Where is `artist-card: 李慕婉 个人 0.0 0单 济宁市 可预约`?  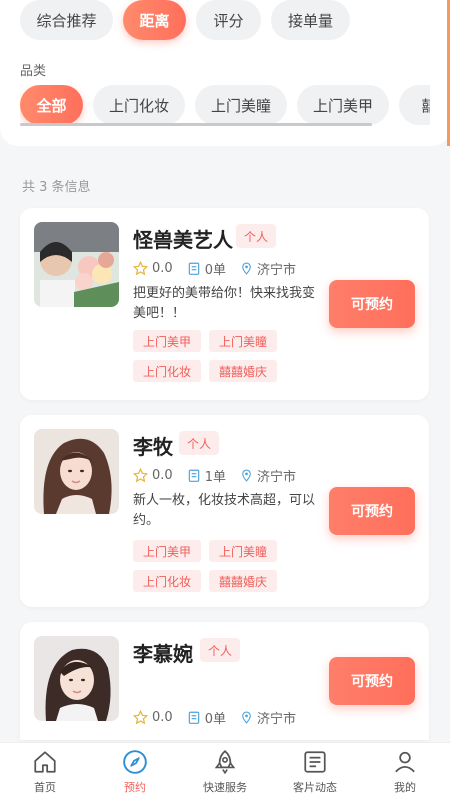 artist-card: 李慕婉 个人 0.0 0单 济宁市 可预约 is located at coordinates (224, 681).